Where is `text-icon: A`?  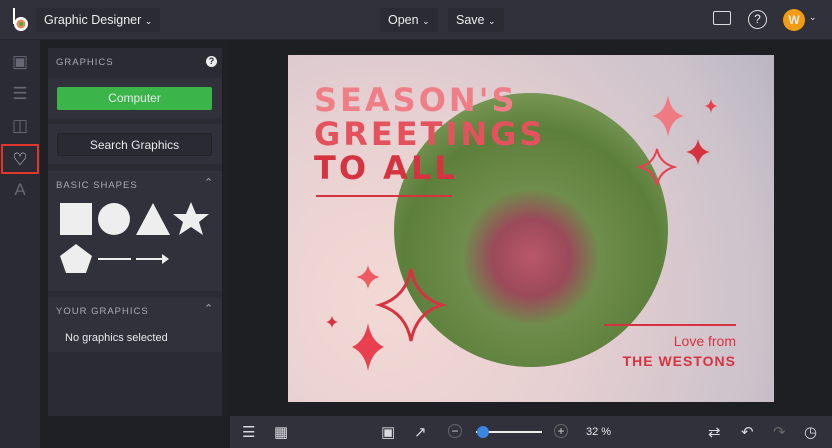
text-icon: A is located at coordinates (20, 190).